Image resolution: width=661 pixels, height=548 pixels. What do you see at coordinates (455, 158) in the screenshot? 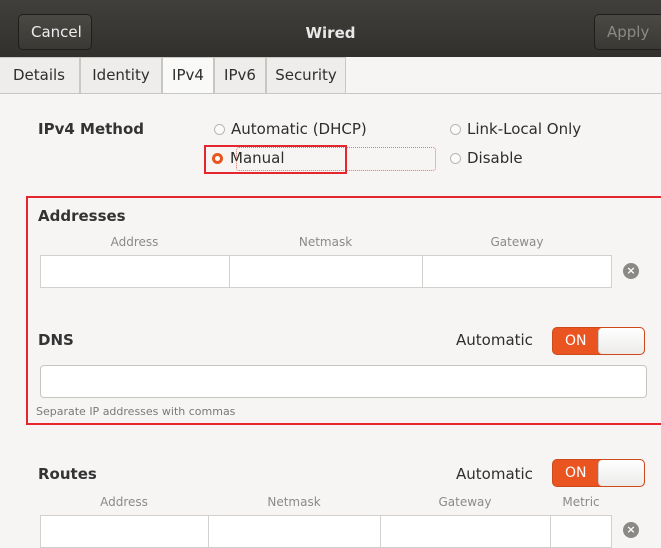
I see `radio-disable` at bounding box center [455, 158].